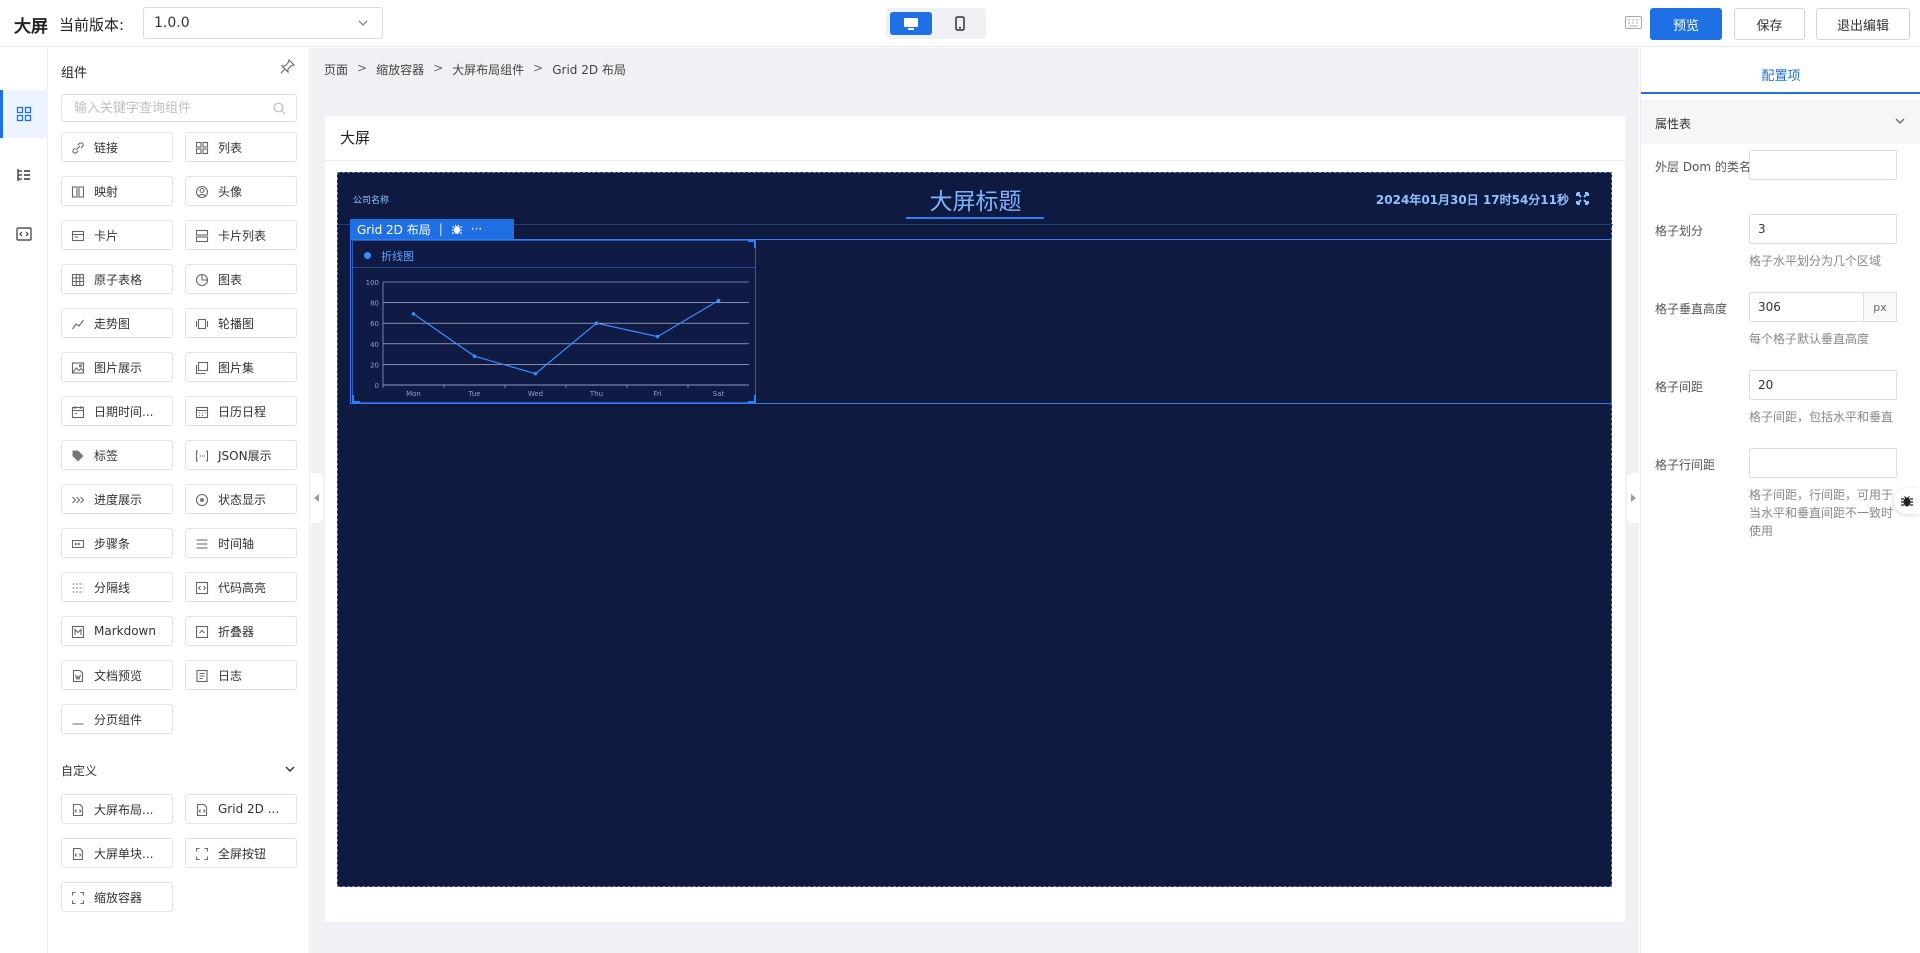 The width and height of the screenshot is (1920, 953). Describe the element at coordinates (241, 235) in the screenshot. I see `component-item: 卡片列表` at that location.